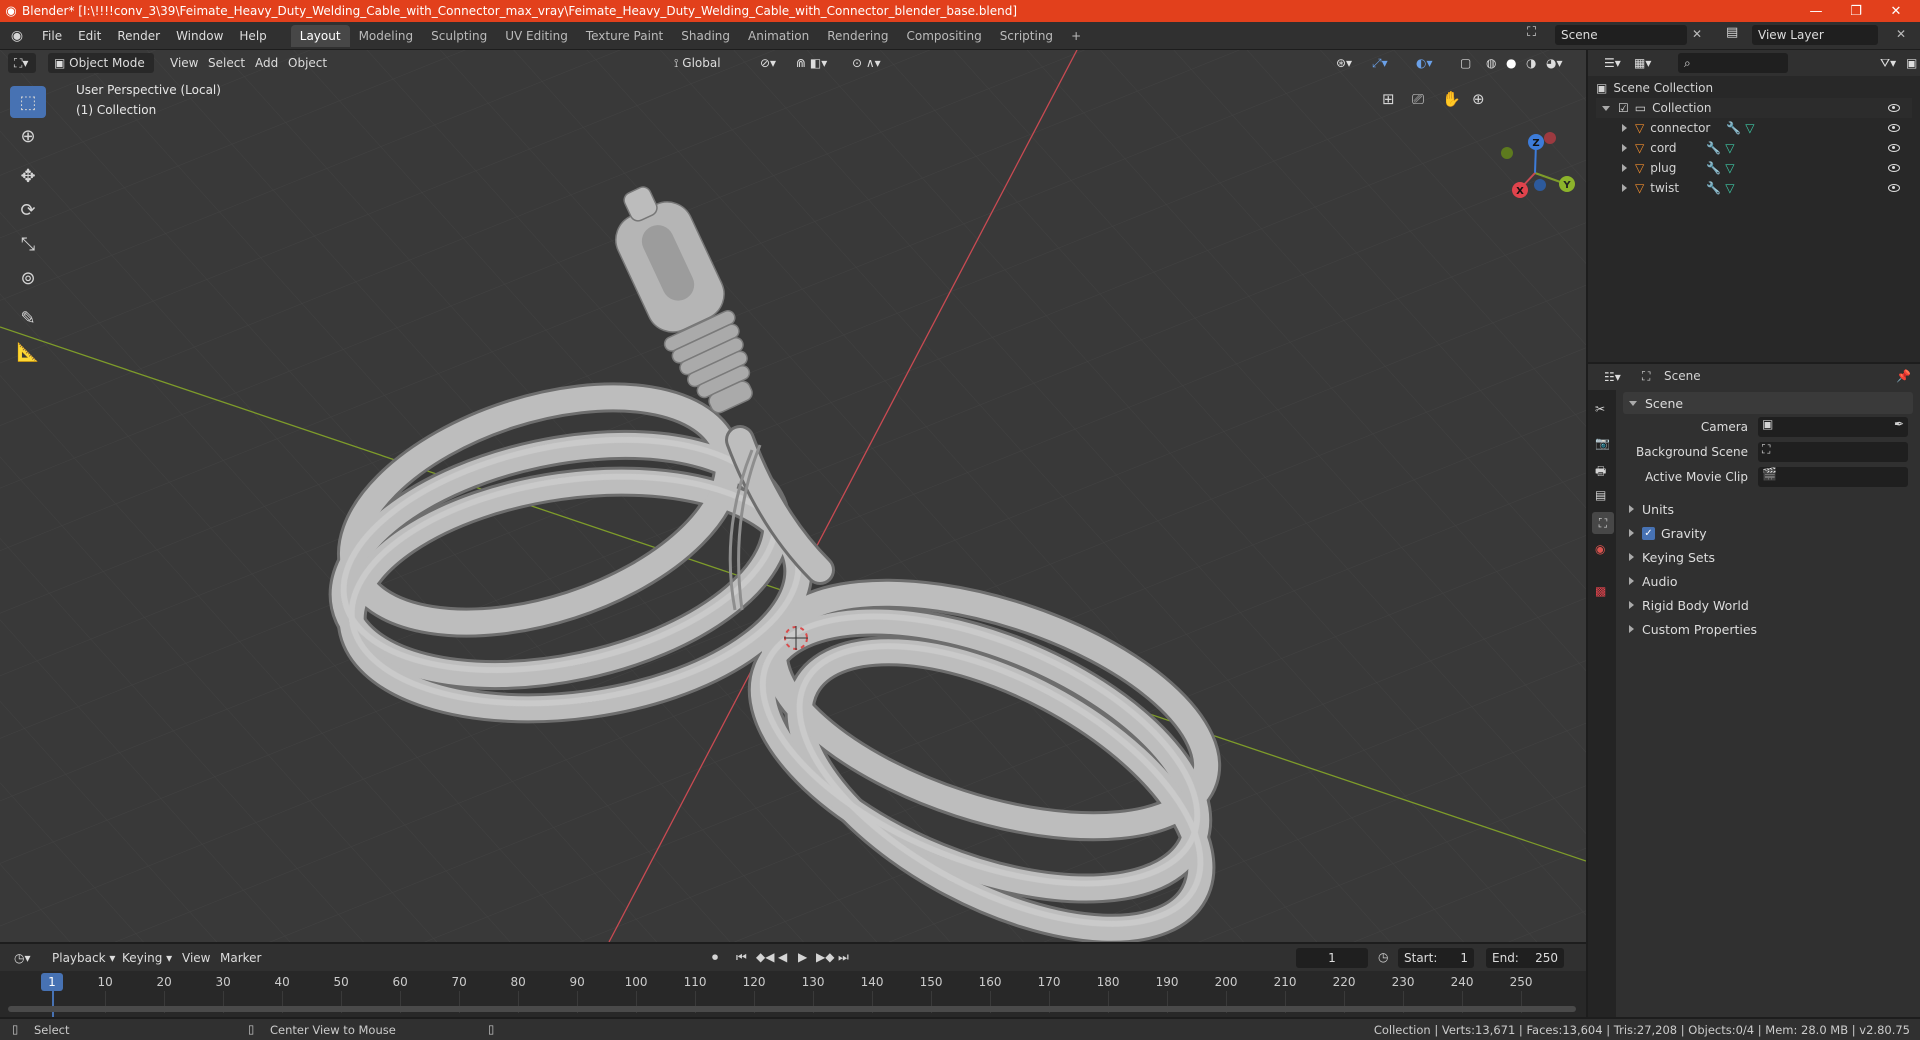 This screenshot has width=1920, height=1040. Describe the element at coordinates (705, 36) in the screenshot. I see `tab-shading: Shading` at that location.